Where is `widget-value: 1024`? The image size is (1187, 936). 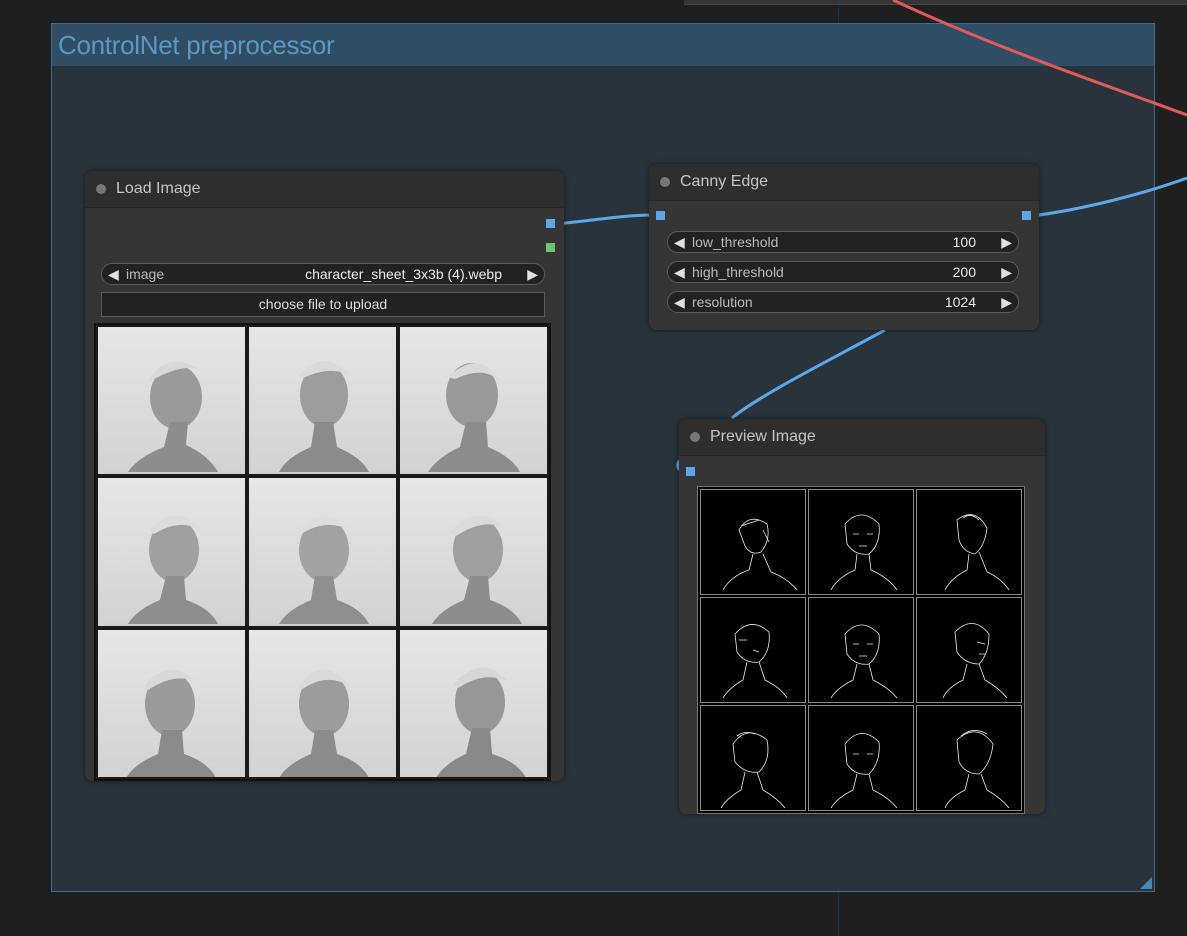 widget-value: 1024 is located at coordinates (960, 302).